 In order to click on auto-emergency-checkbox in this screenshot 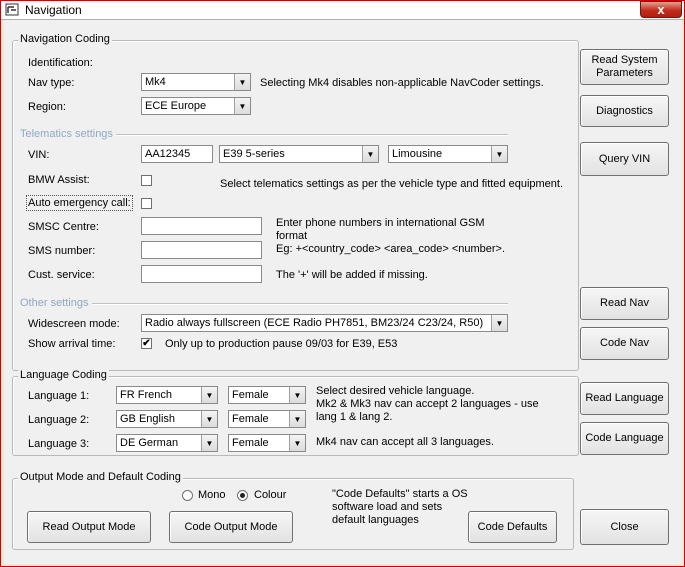, I will do `click(146, 203)`.